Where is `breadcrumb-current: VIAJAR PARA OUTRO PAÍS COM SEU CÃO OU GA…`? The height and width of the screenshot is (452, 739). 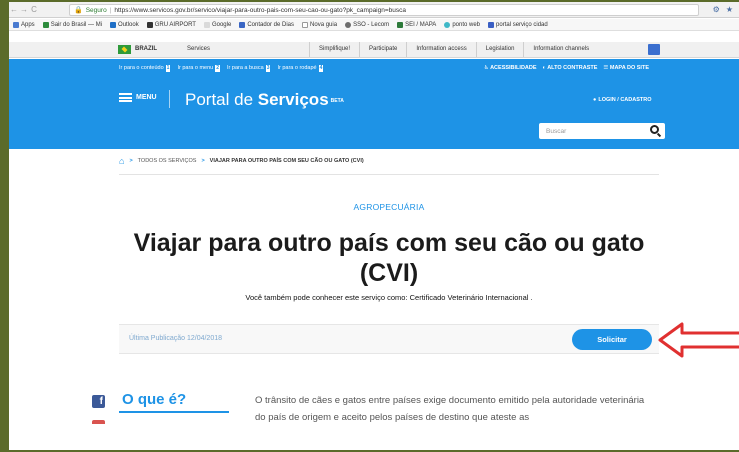 breadcrumb-current: VIAJAR PARA OUTRO PAÍS COM SEU CÃO OU GA… is located at coordinates (286, 161).